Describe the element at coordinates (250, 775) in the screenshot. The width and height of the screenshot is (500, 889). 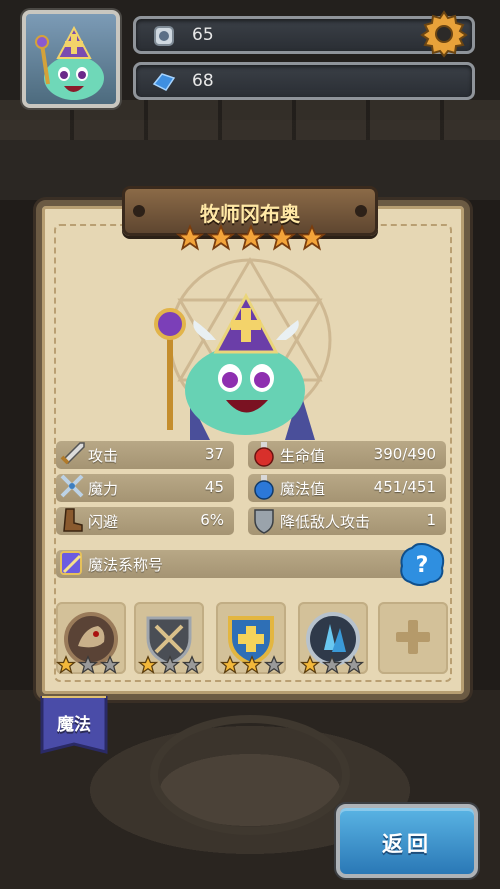
I see `floor-emblem-ring` at that location.